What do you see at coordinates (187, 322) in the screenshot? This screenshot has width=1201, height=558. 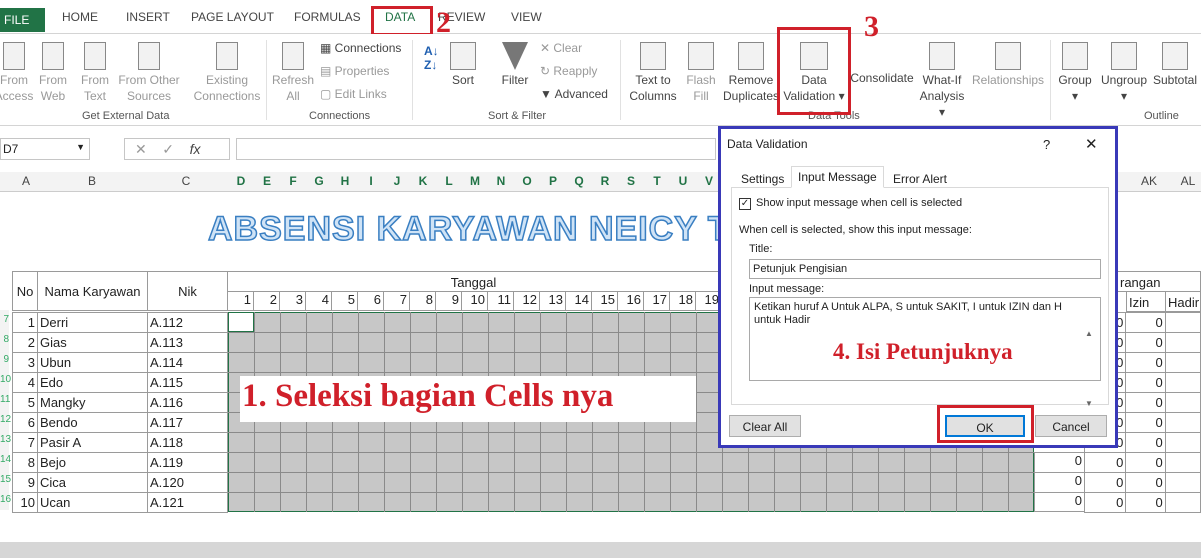 I see `cell-nik: A.112` at bounding box center [187, 322].